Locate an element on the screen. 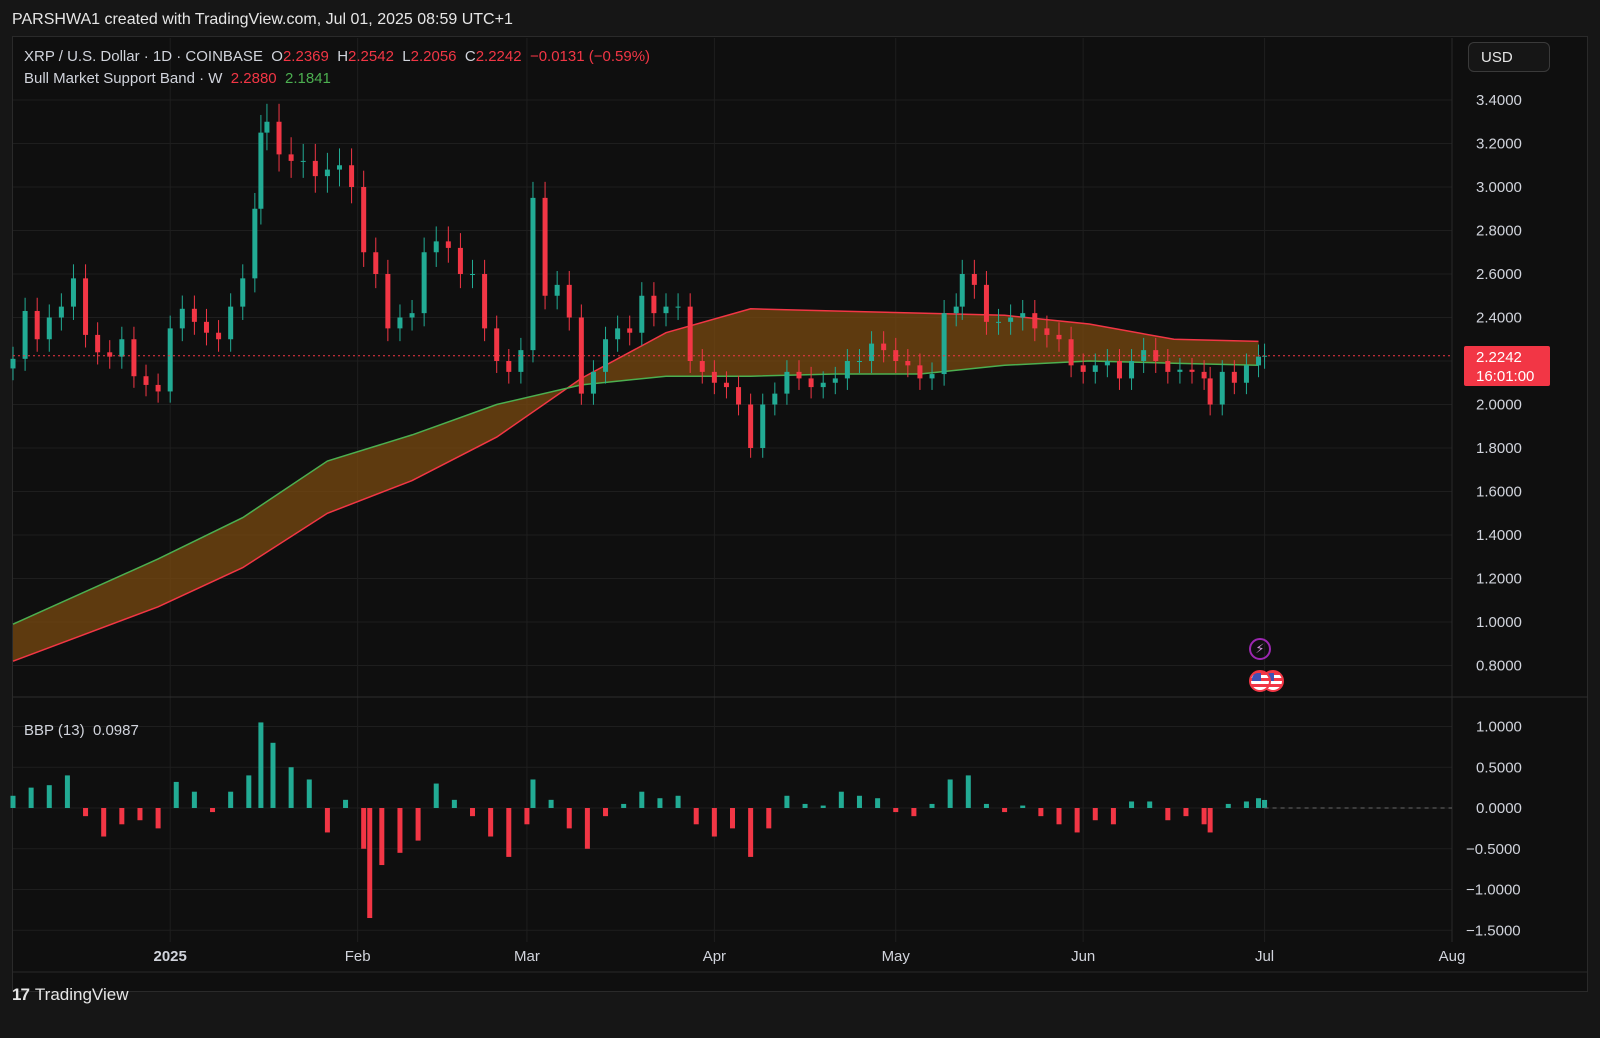 This screenshot has width=1600, height=1038. bbp-axis-label: 0.5000 is located at coordinates (1499, 767).